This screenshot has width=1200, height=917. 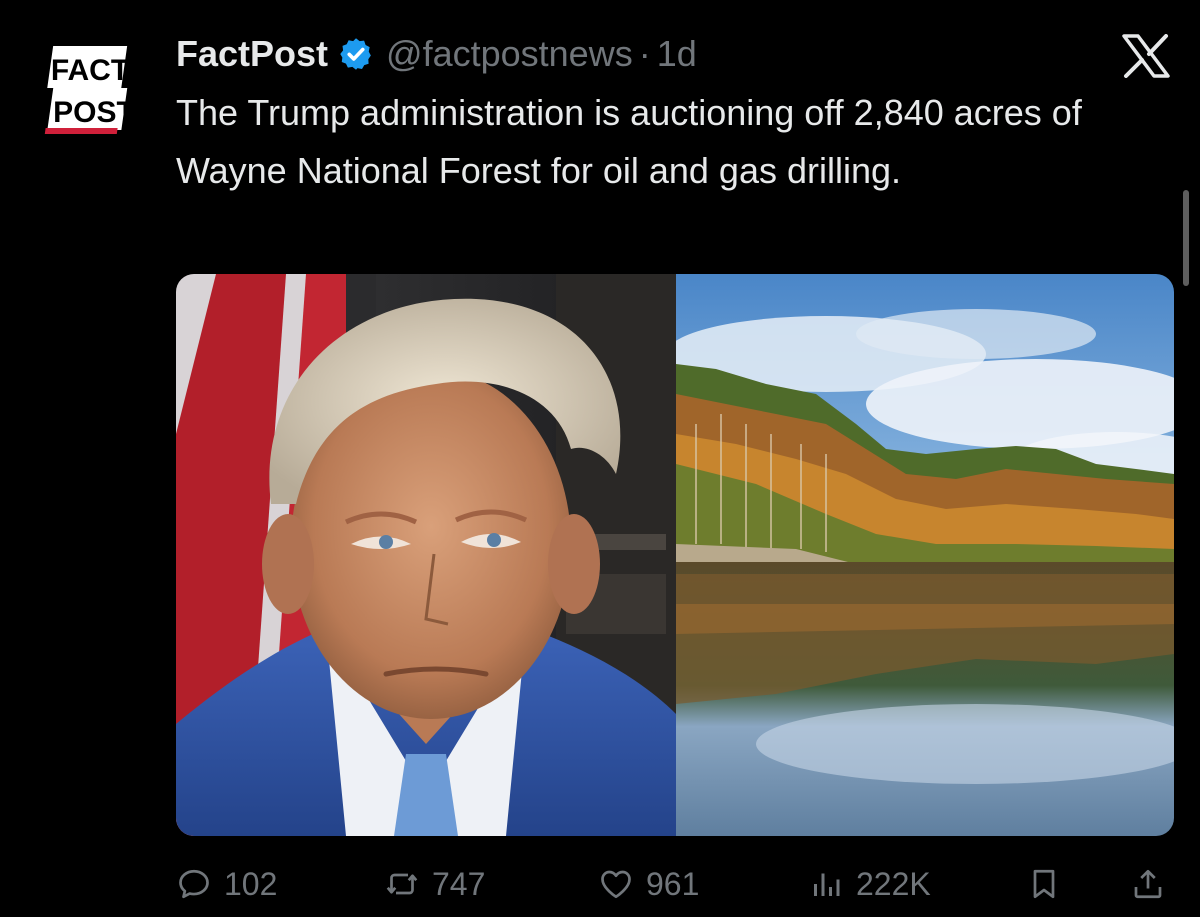 What do you see at coordinates (356, 54) in the screenshot?
I see `verified-badge-icon` at bounding box center [356, 54].